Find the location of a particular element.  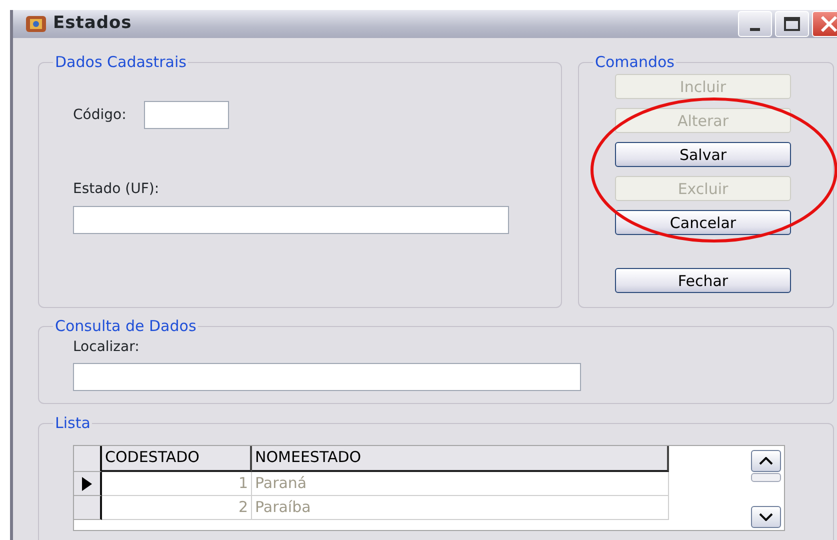

field-label: Localizar: is located at coordinates (106, 347).